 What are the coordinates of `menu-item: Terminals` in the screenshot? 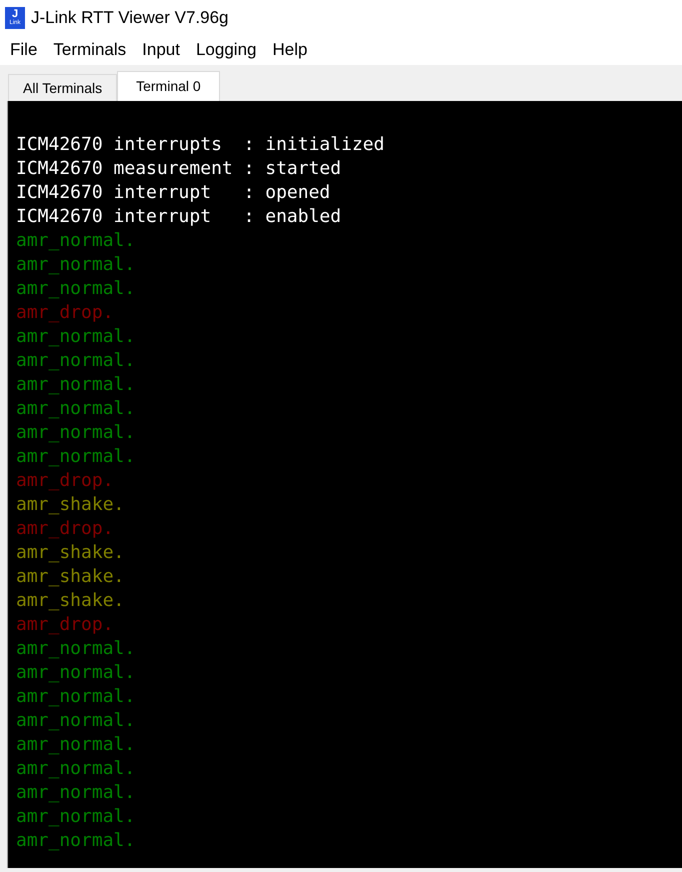 It's located at (89, 50).